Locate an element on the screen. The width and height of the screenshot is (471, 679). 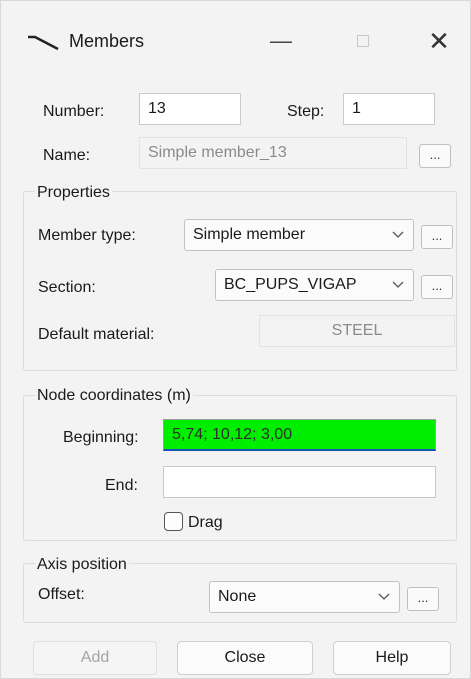
name-label: Name: is located at coordinates (67, 155).